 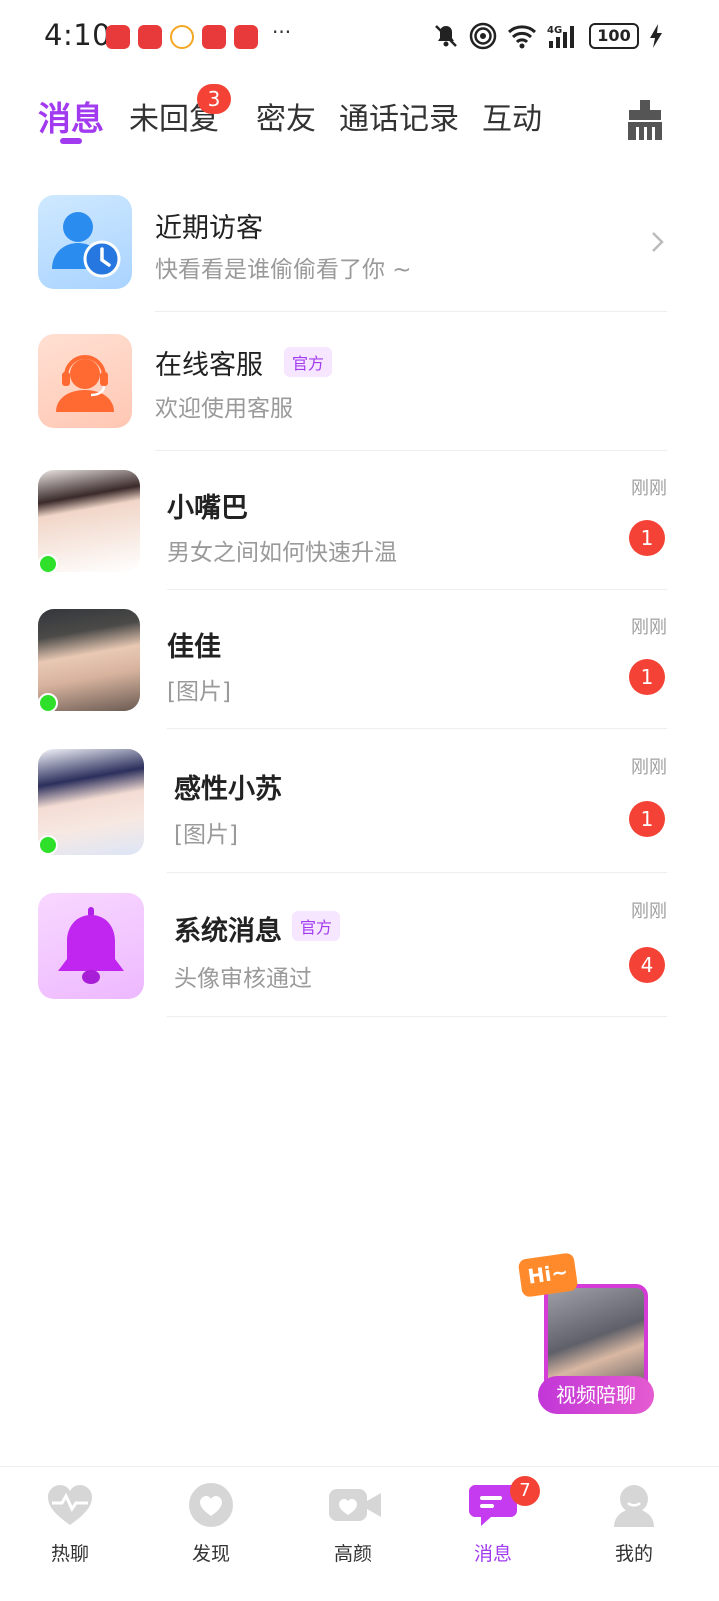 I want to click on wifi-icon, so click(x=522, y=36).